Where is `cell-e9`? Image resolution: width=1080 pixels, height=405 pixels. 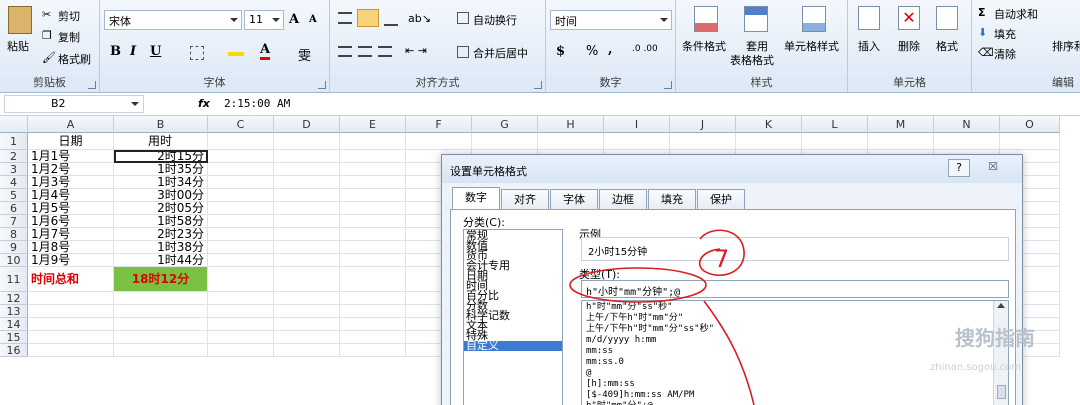 cell-e9 is located at coordinates (373, 247).